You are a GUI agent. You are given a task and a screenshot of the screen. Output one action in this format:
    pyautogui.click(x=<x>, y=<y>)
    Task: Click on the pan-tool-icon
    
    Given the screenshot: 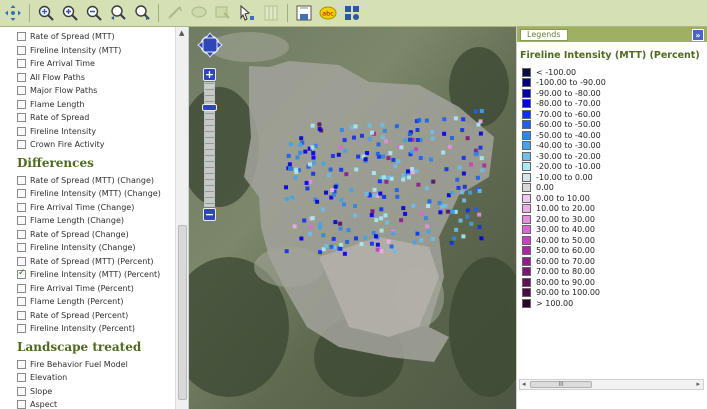 What is the action you would take?
    pyautogui.click(x=13, y=13)
    